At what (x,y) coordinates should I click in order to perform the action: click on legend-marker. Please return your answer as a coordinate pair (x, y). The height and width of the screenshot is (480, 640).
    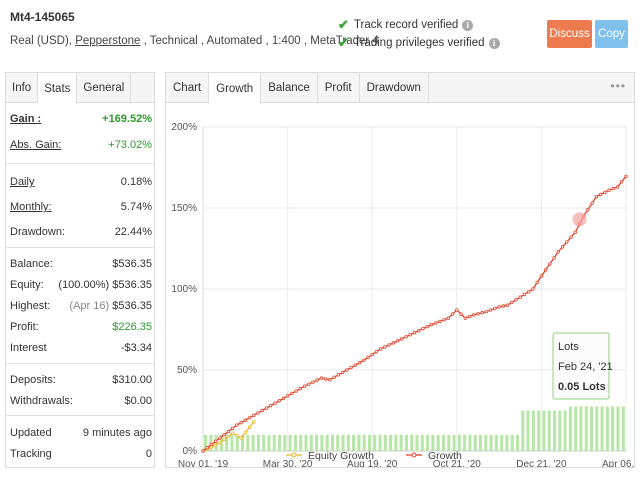
    Looking at the image, I should click on (294, 455).